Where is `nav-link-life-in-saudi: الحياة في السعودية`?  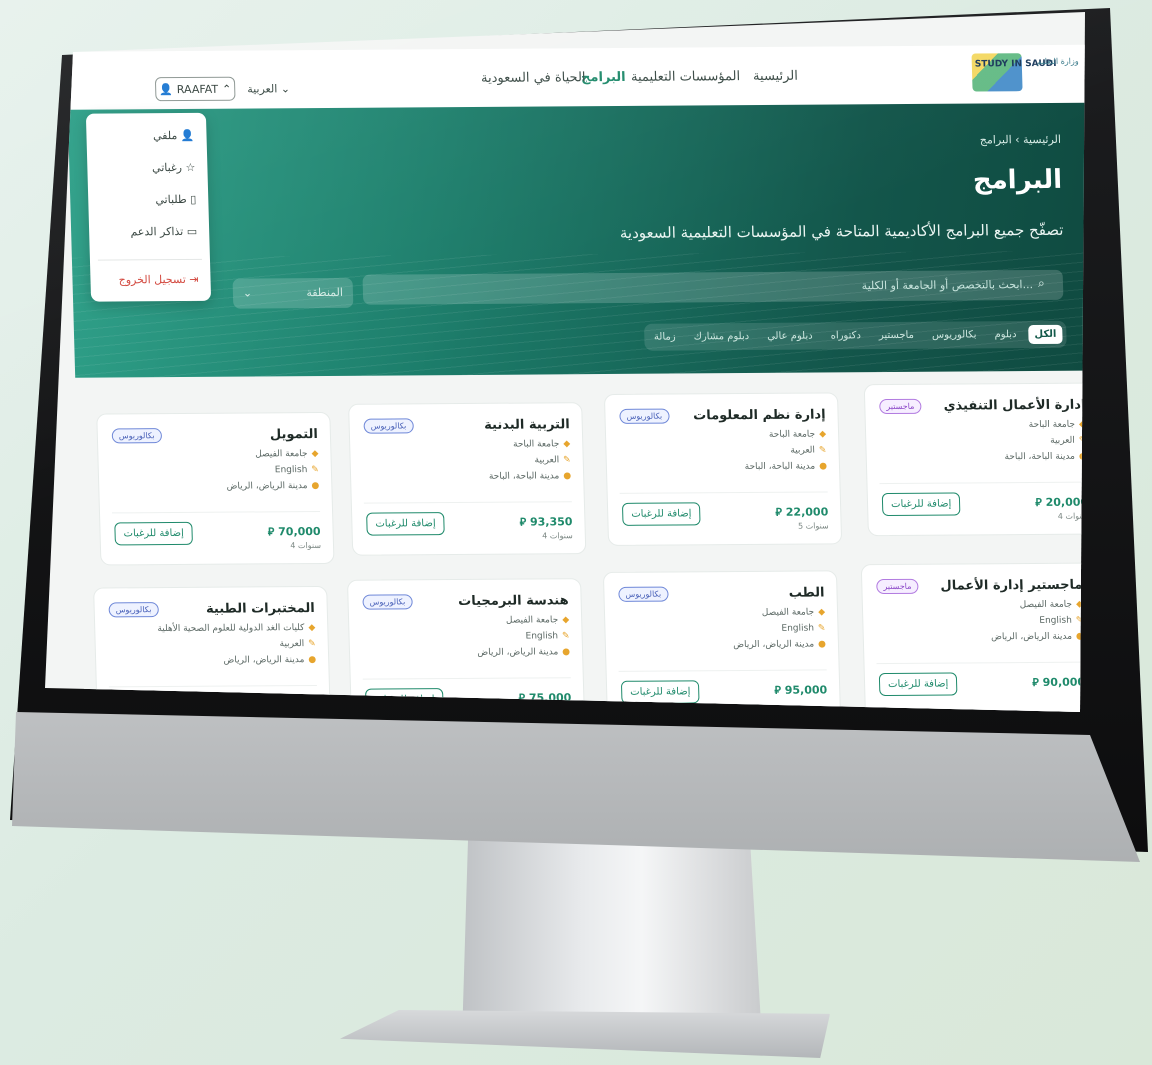 nav-link-life-in-saudi: الحياة في السعودية is located at coordinates (533, 78).